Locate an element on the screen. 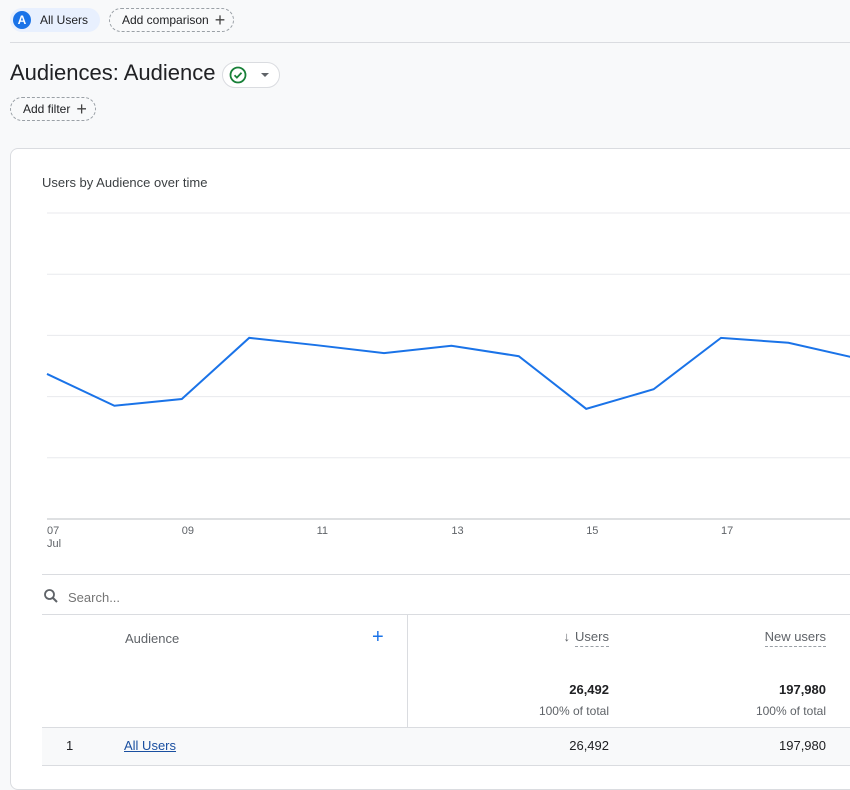  table-row: 1 All Users 26,492 197,980 is located at coordinates (446, 746).